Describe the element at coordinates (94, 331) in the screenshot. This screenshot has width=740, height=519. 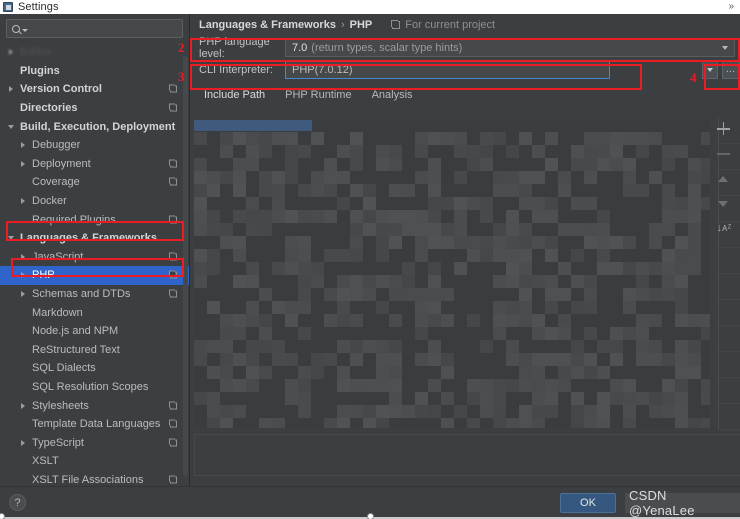
I see `sidebar-item-node-js-and-npm: Node.js and NPM` at that location.